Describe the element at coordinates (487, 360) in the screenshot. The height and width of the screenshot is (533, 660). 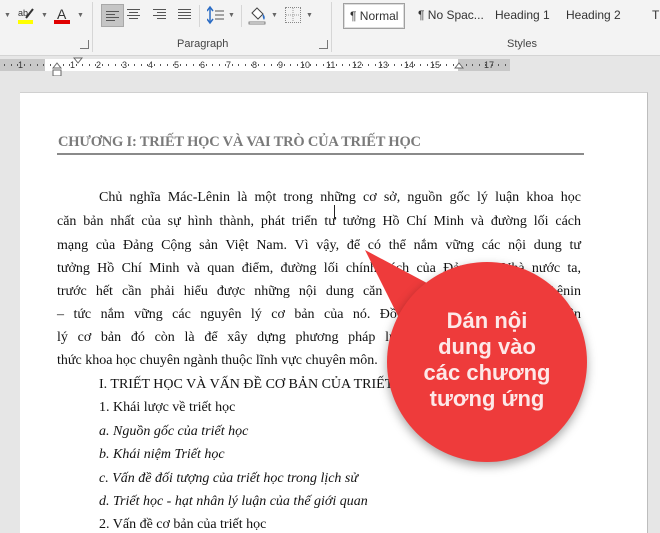
I see `callout-text: Dán nội dung vào các chương tương ứng` at that location.